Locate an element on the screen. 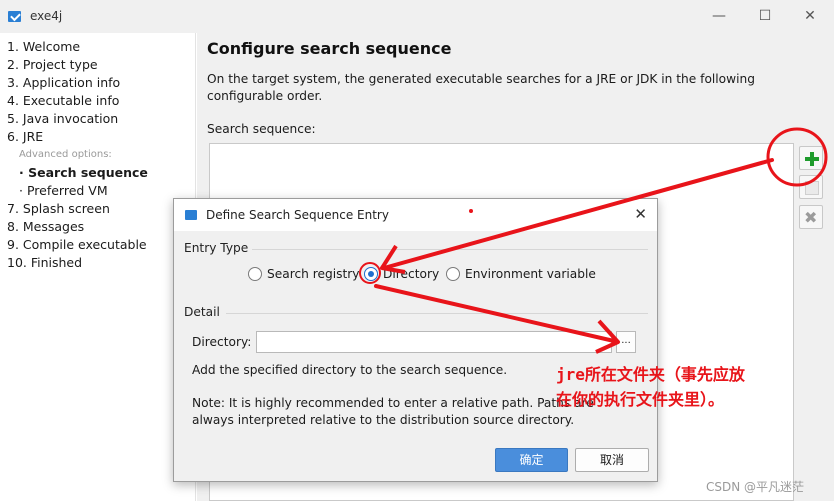  delete-entry-button: ✖ is located at coordinates (811, 217).